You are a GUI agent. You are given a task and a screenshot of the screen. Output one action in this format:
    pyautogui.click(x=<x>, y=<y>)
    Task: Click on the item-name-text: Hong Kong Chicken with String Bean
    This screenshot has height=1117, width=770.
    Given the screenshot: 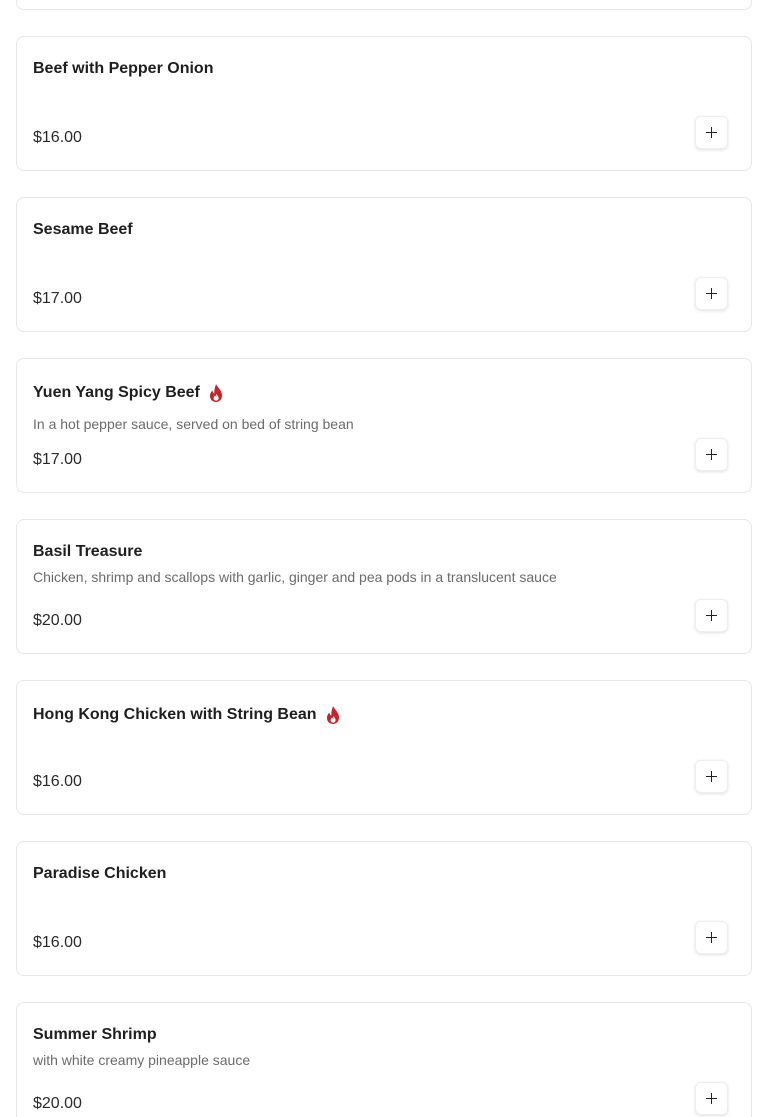 What is the action you would take?
    pyautogui.click(x=175, y=714)
    